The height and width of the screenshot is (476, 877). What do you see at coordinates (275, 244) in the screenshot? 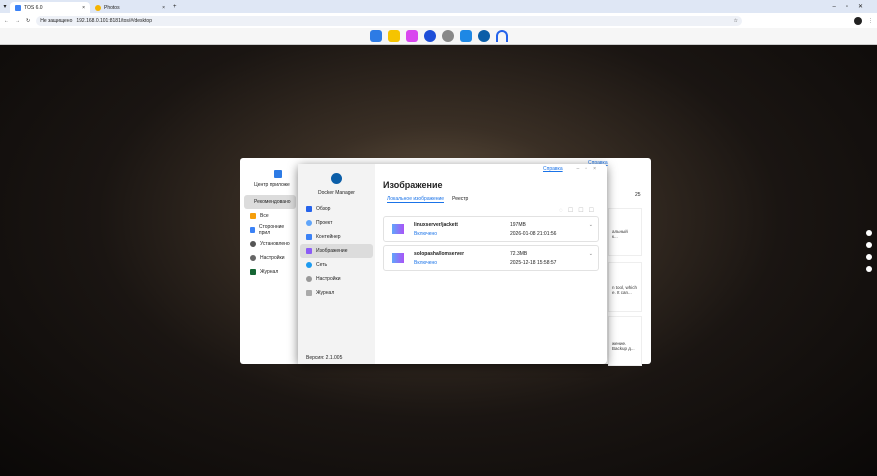
I see `nav-label: Установлено` at bounding box center [275, 244].